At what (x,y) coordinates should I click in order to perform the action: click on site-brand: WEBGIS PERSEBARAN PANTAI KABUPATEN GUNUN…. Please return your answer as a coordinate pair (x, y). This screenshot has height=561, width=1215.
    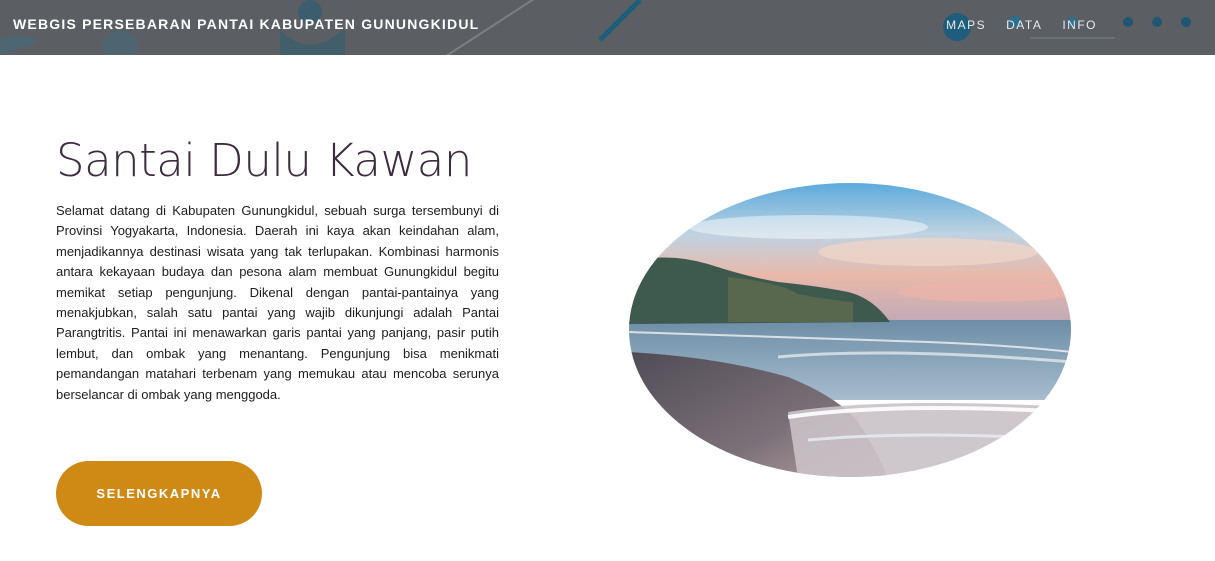
    Looking at the image, I should click on (246, 24).